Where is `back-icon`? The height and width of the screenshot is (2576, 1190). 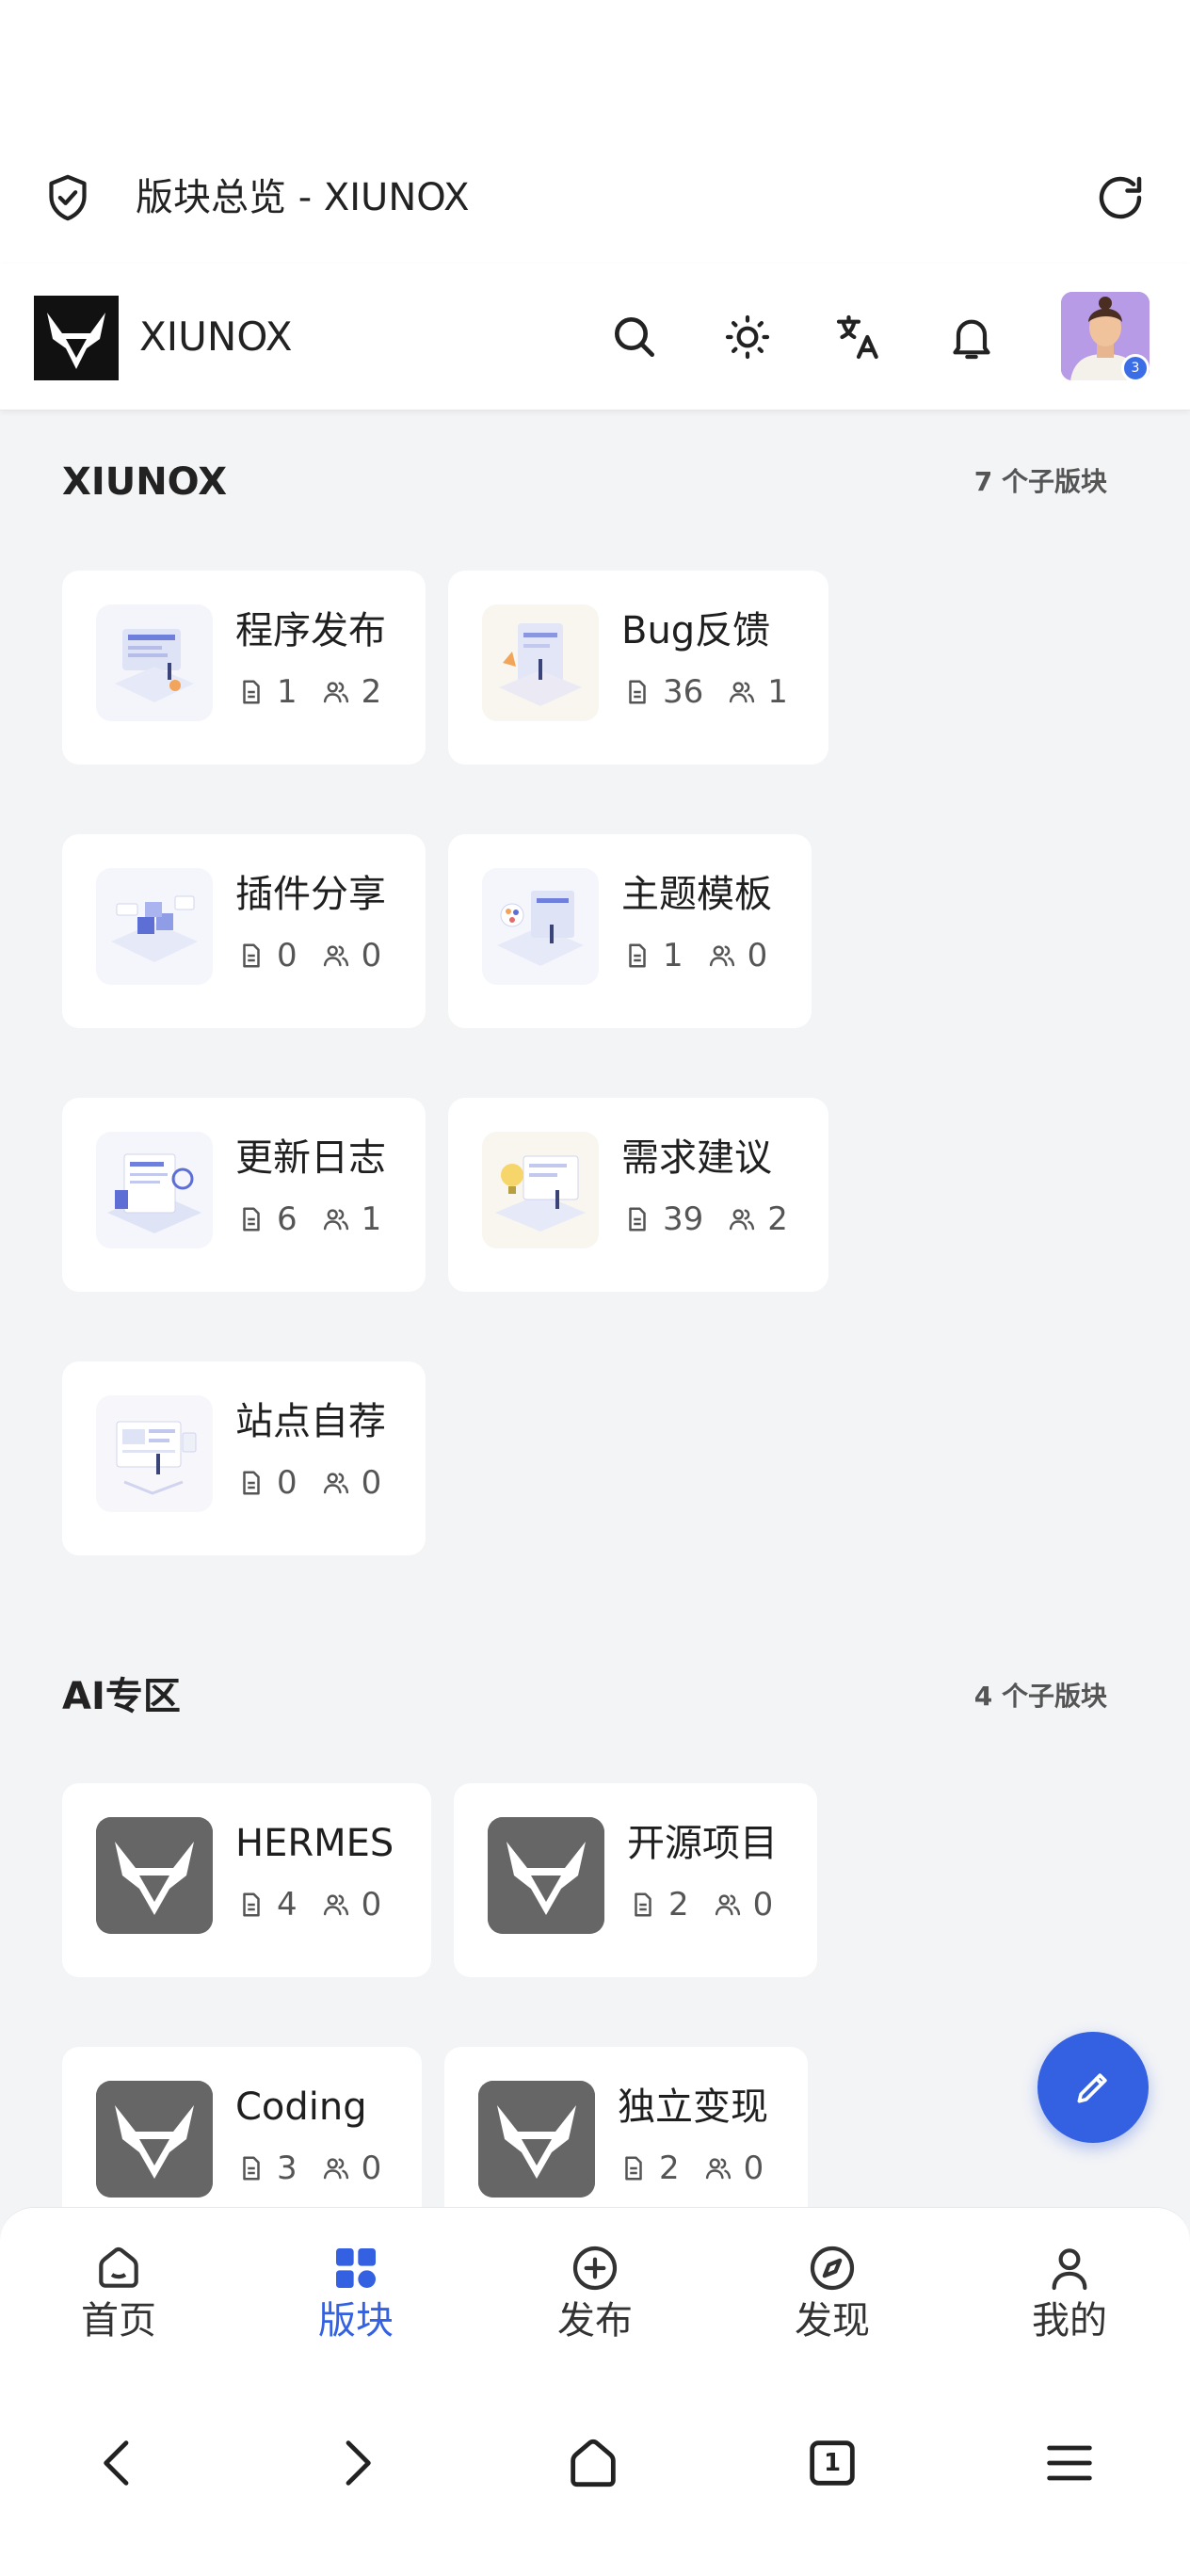 back-icon is located at coordinates (118, 2463).